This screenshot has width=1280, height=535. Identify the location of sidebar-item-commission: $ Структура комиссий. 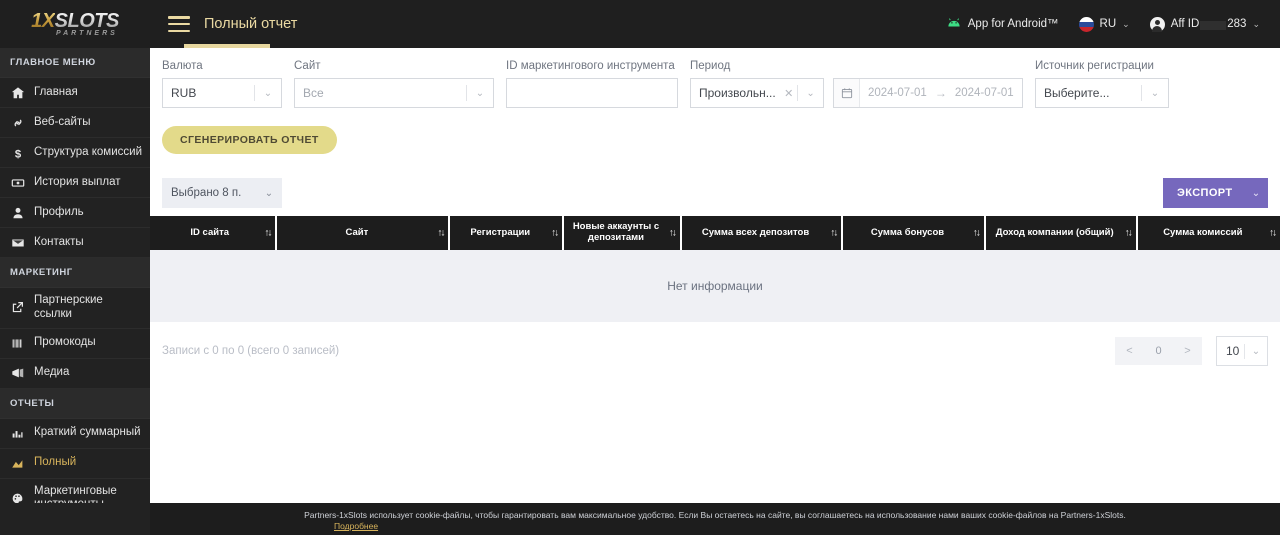
(75, 153).